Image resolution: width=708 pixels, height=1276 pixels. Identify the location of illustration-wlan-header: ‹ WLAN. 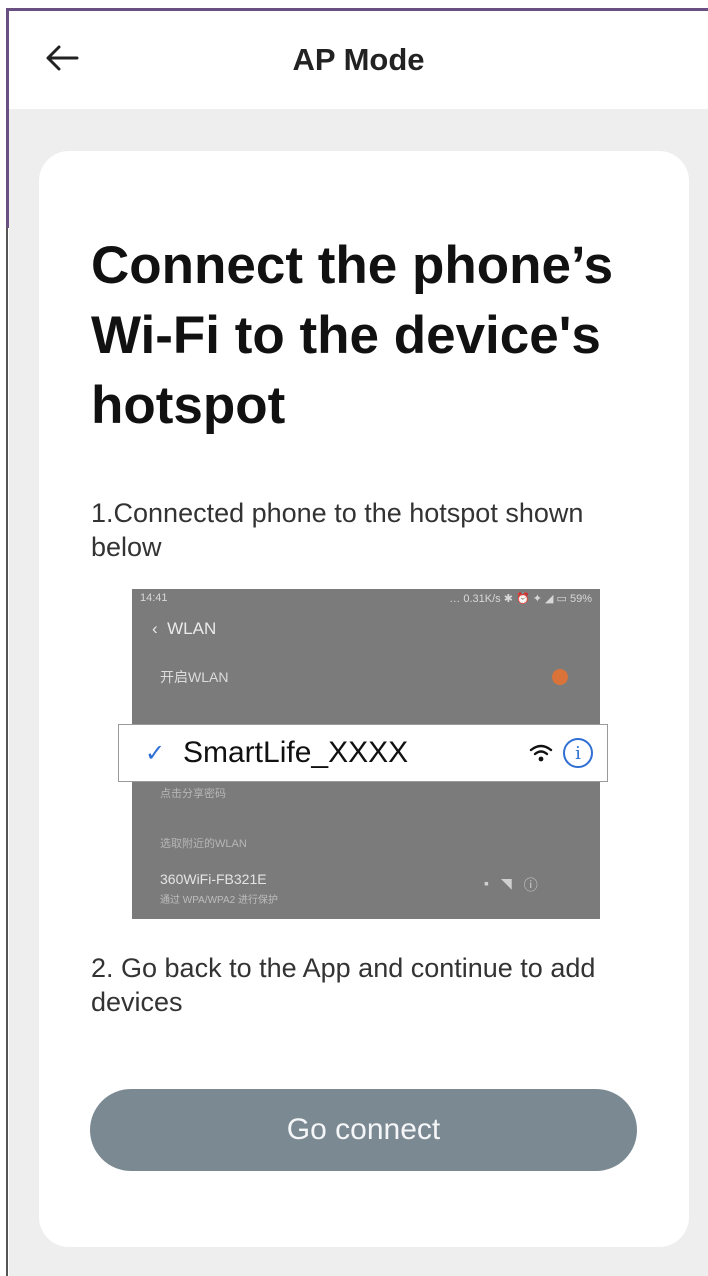
(184, 629).